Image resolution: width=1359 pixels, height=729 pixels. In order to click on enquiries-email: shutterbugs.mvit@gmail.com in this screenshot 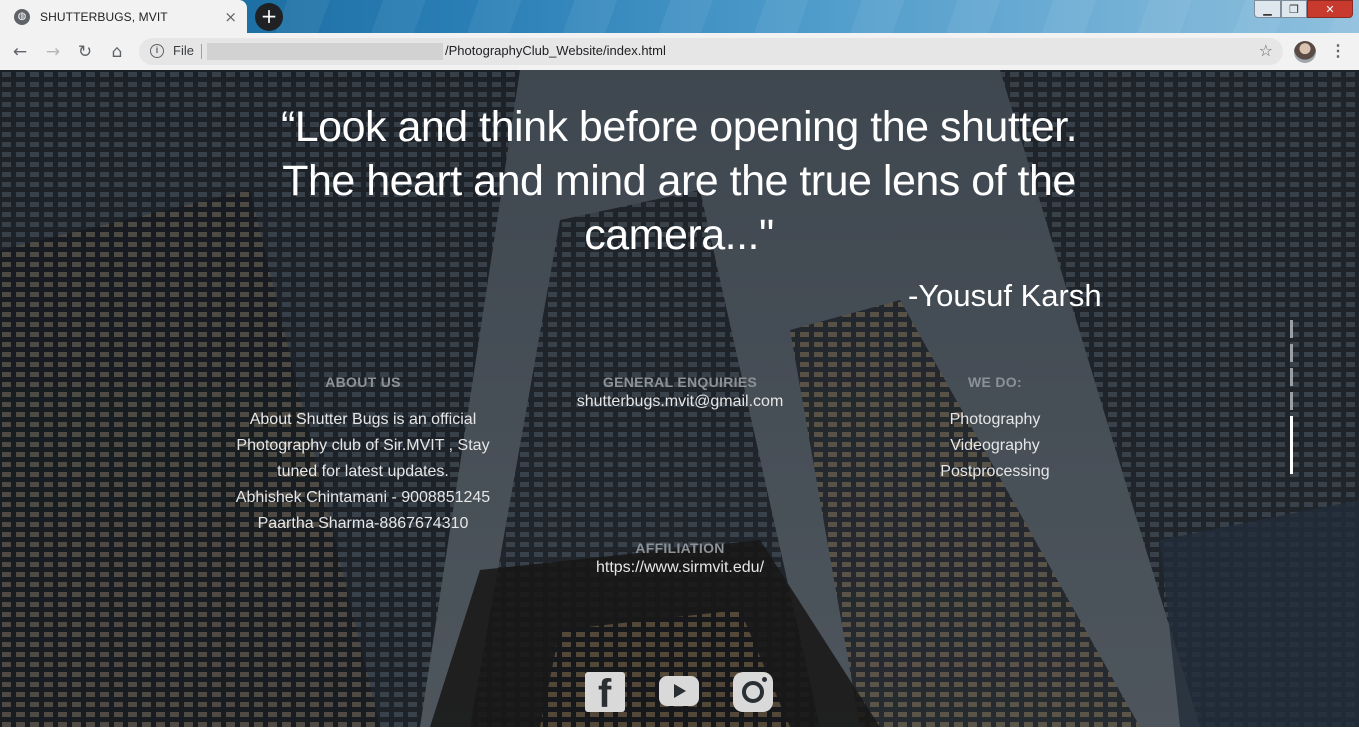, I will do `click(680, 402)`.